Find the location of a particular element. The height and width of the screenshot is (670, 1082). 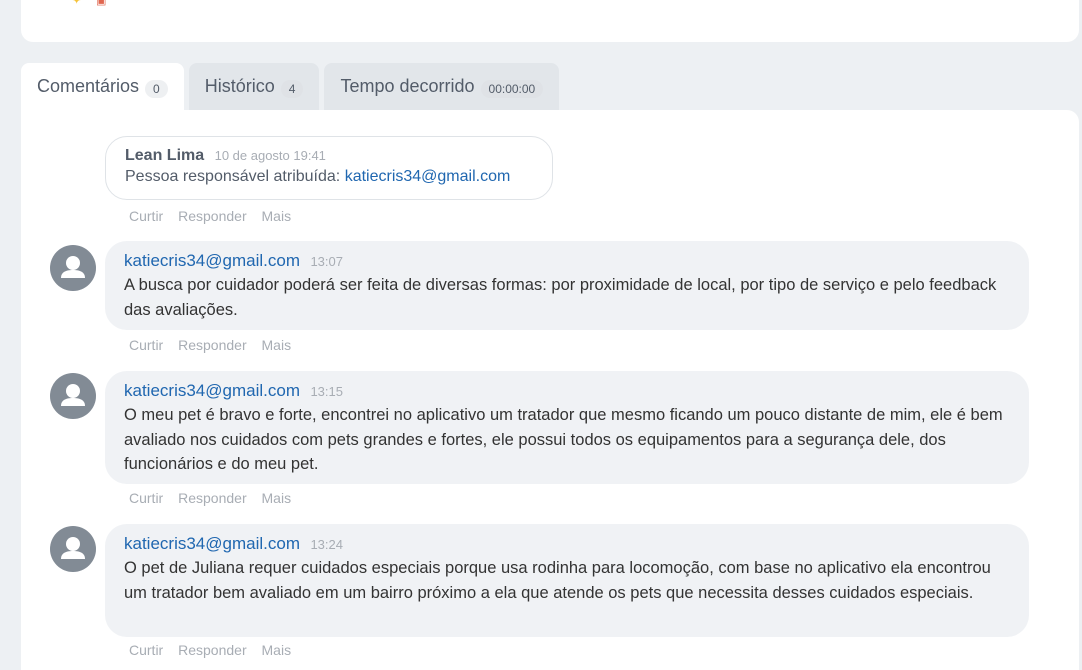

tab-elapsed-time-count: 00:00:00 is located at coordinates (512, 89).